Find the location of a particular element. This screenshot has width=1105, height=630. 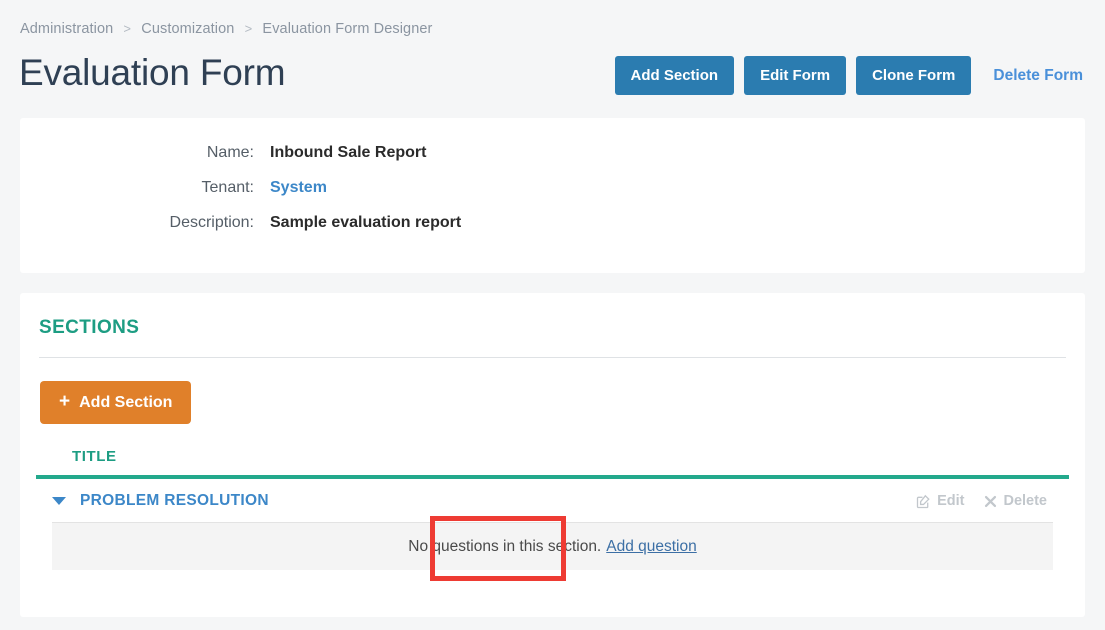

info-row-description: Description: Sample evaluation report is located at coordinates (552, 223).